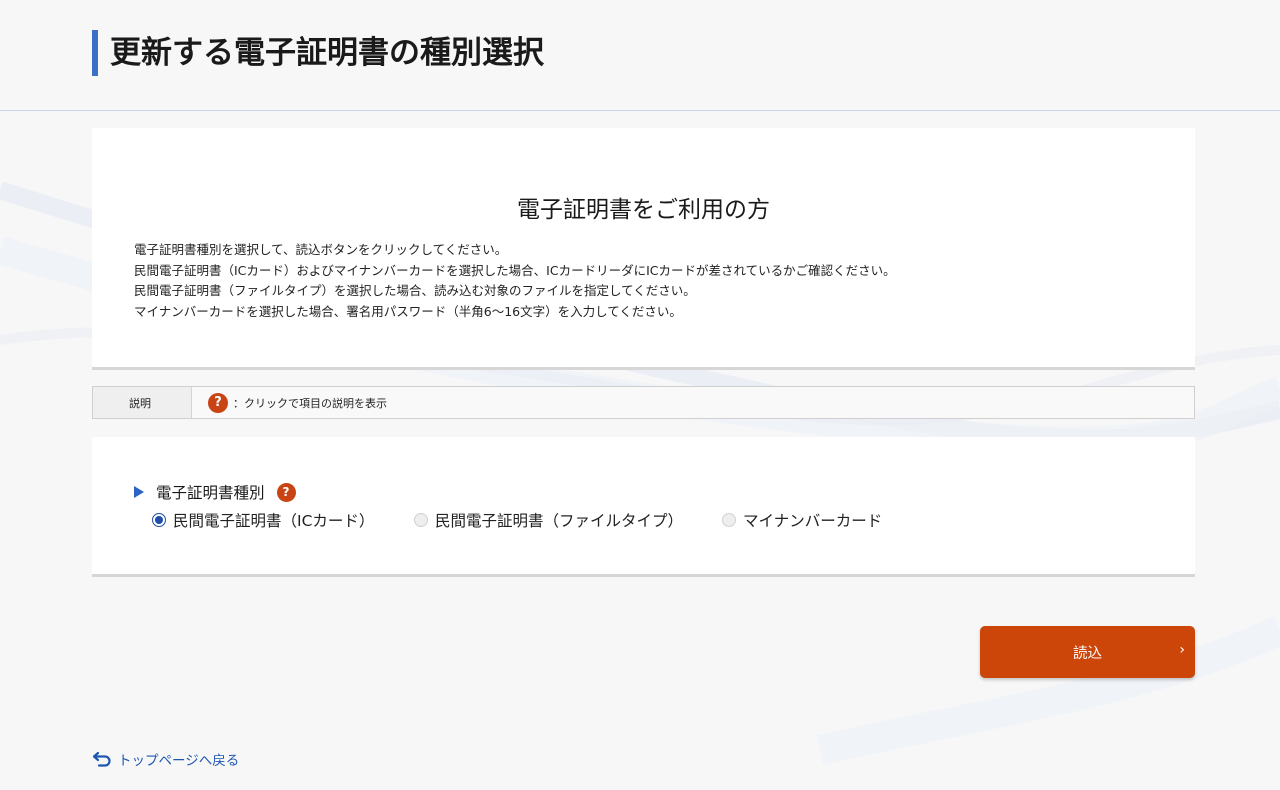 This screenshot has height=790, width=1280. I want to click on field-label: 電子証明書種別, so click(210, 493).